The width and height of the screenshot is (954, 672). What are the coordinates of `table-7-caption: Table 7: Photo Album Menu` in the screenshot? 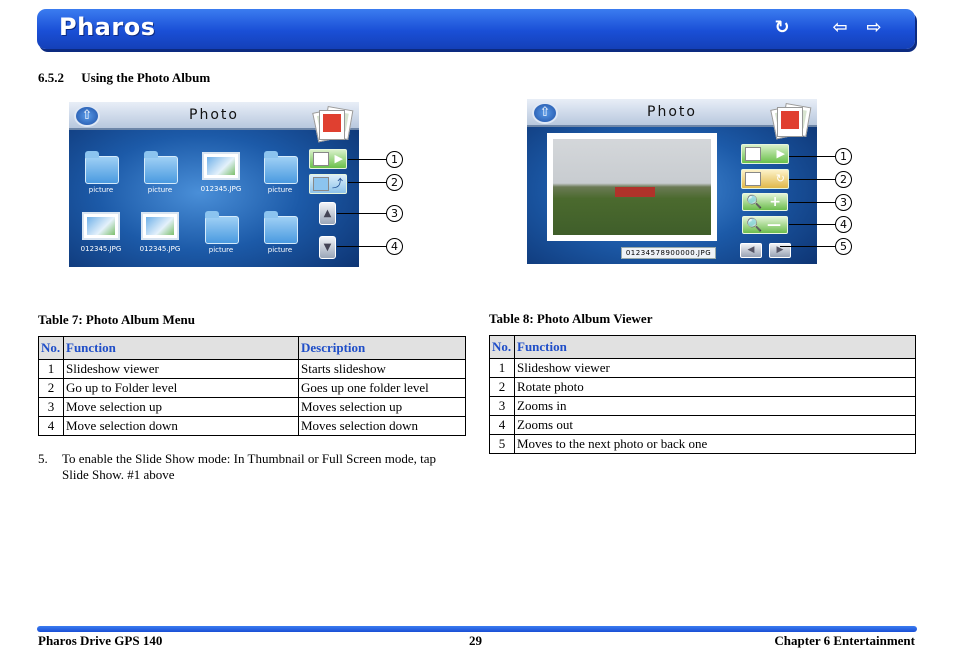 It's located at (116, 319).